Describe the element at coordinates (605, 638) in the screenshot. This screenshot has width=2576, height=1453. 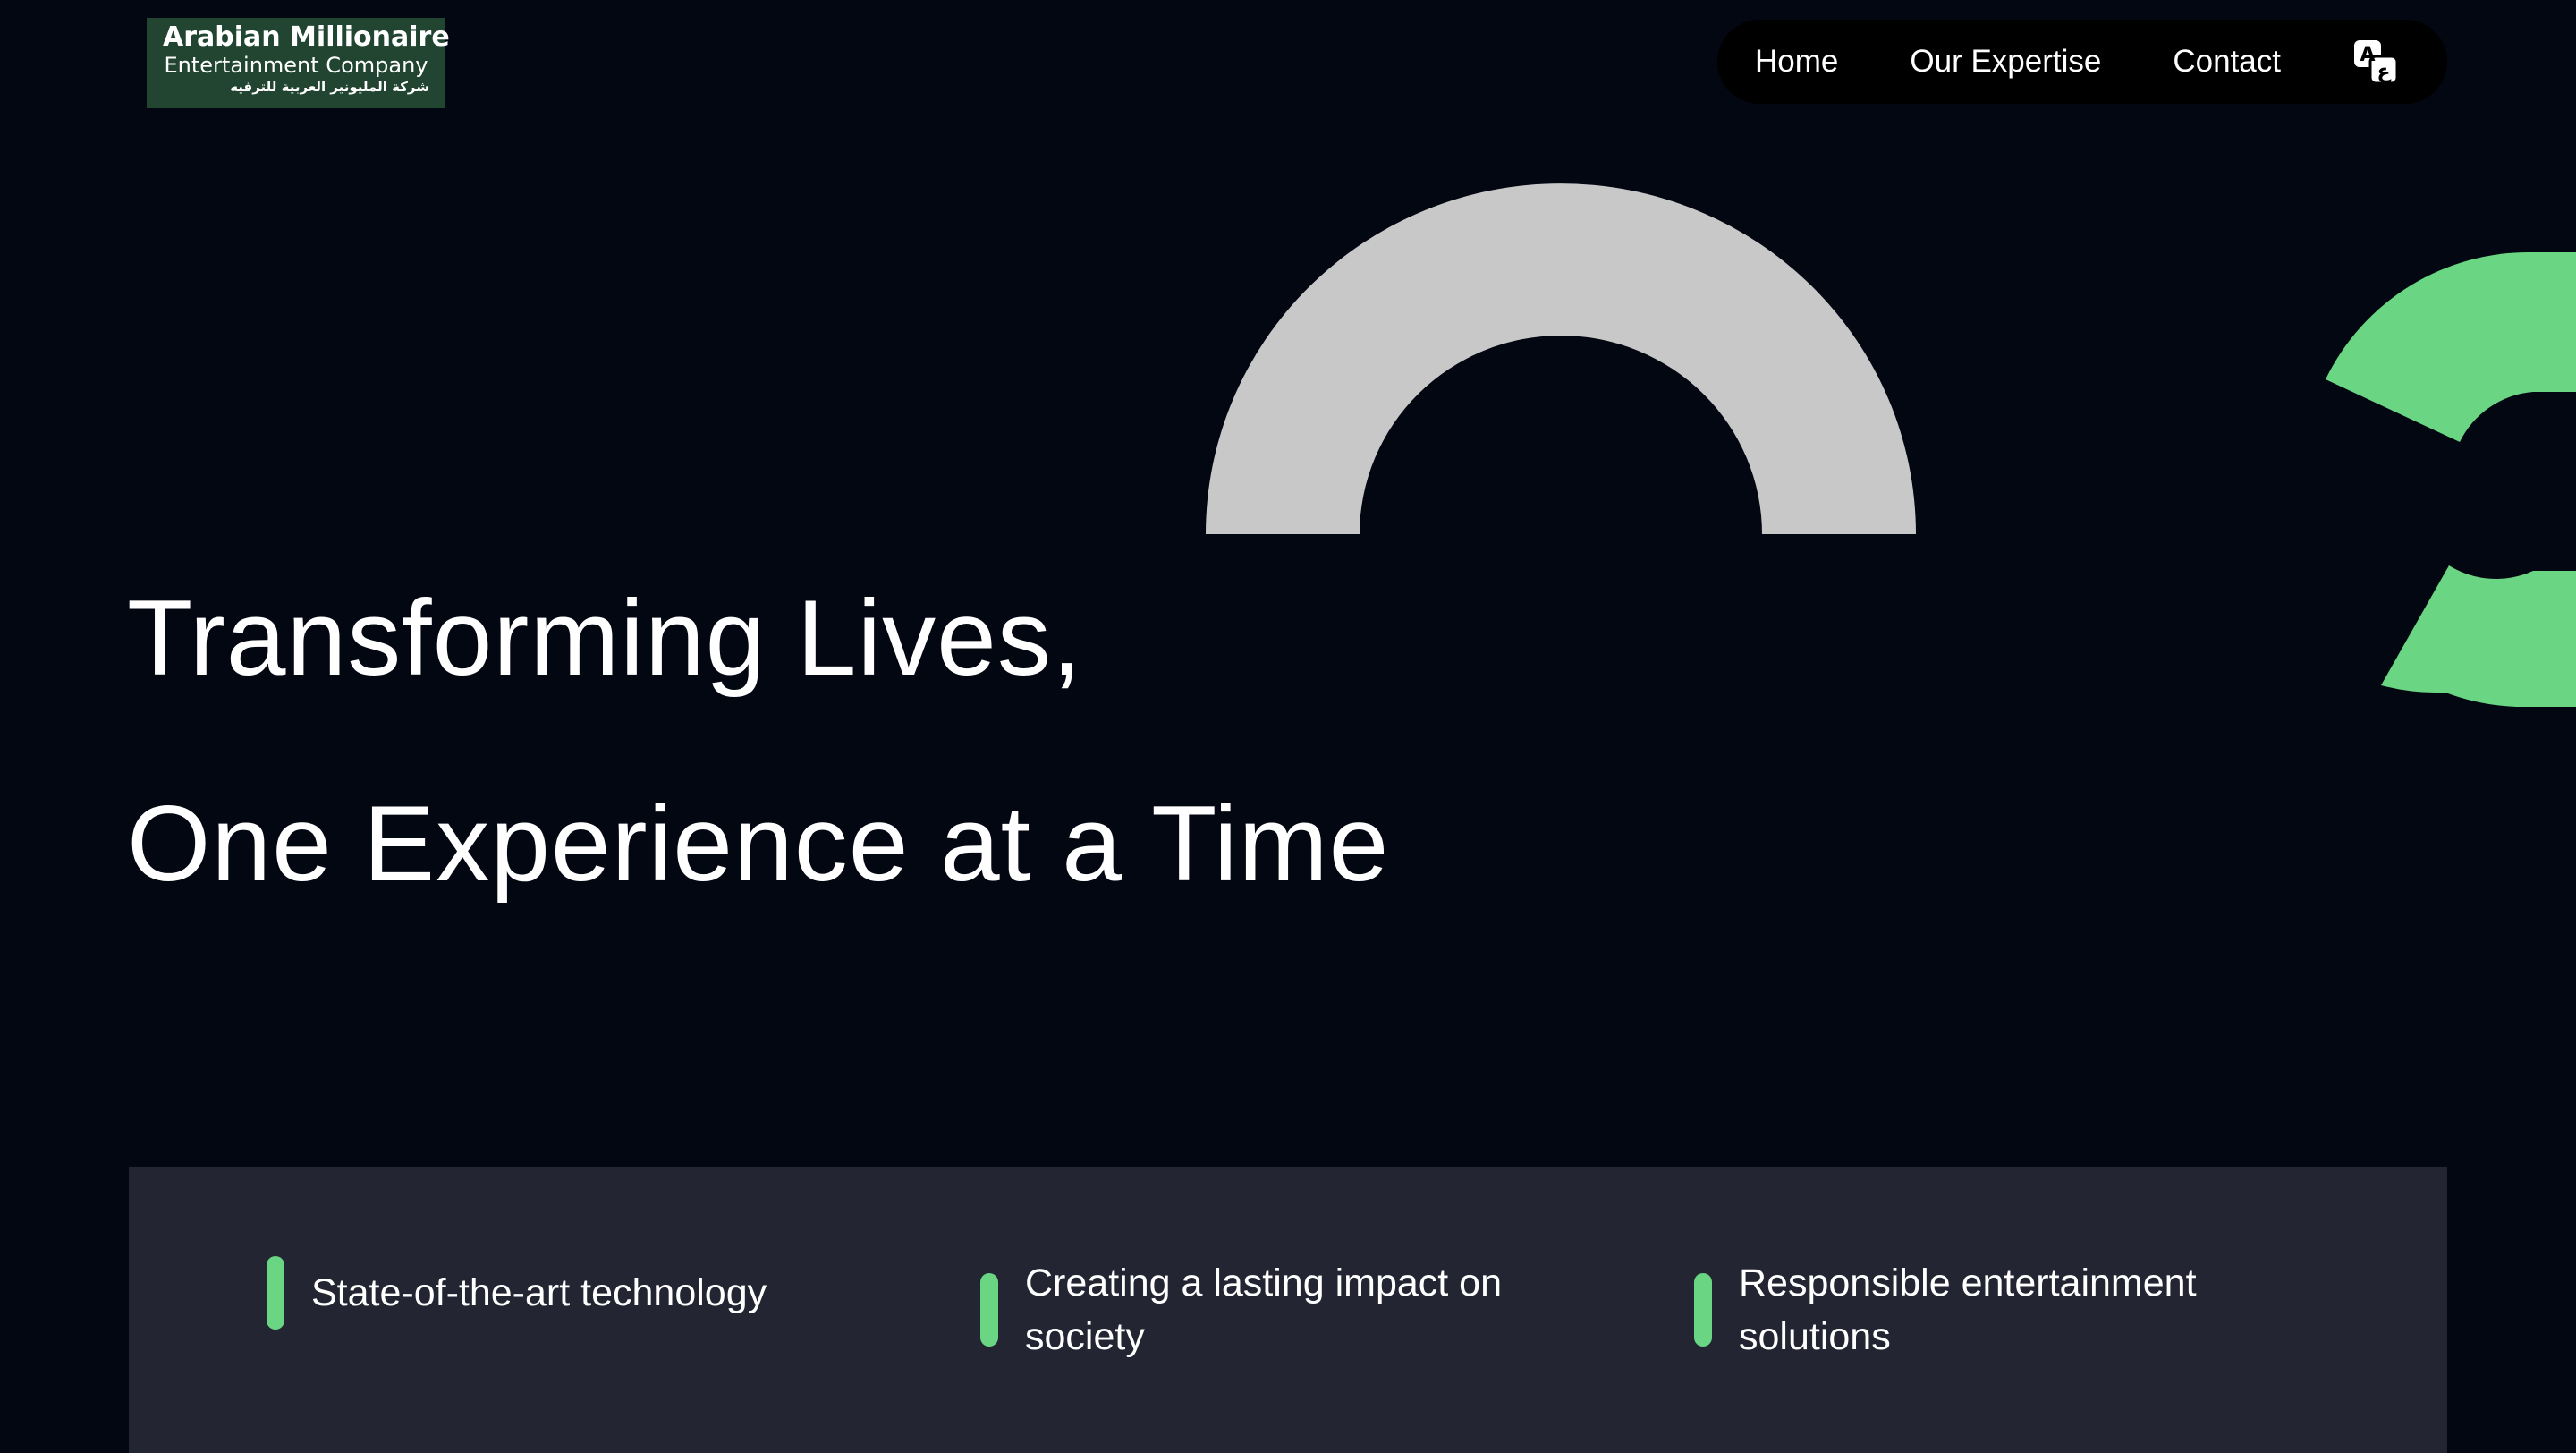
I see `hero-heading-line-1: Transforming Lives,` at that location.